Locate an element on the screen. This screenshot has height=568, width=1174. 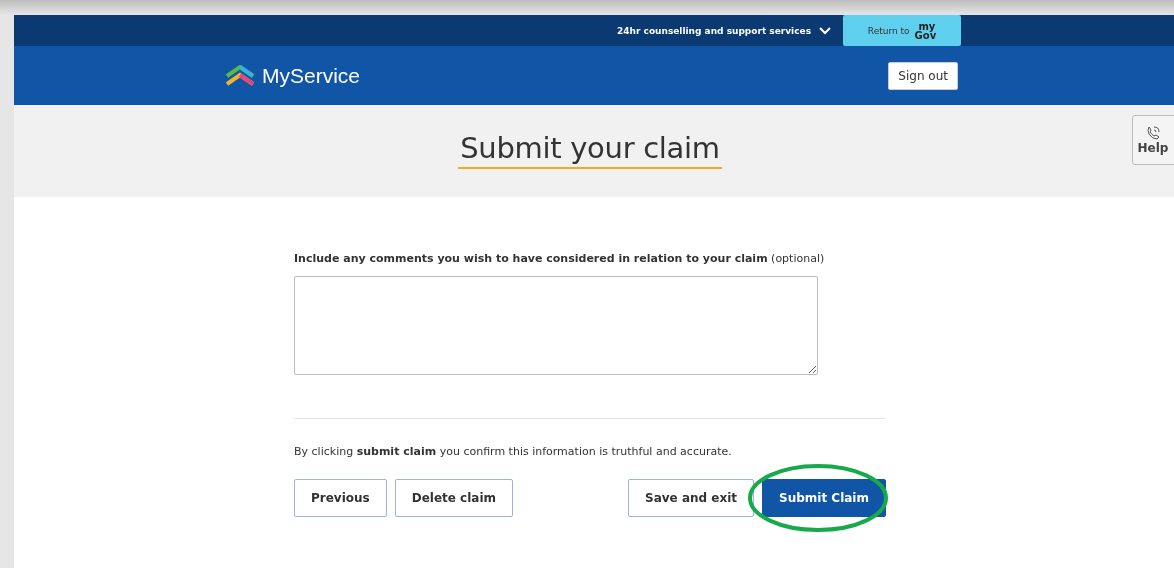
support-services-menu: 24hr counselling and support services is located at coordinates (724, 30).